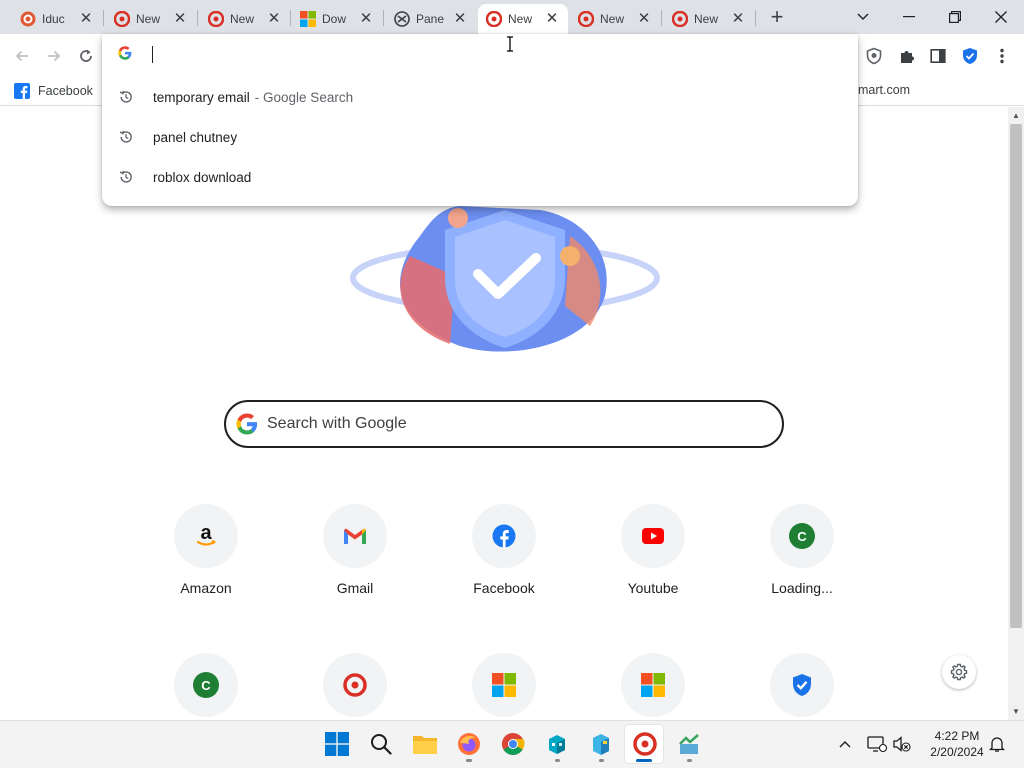  I want to click on taskbar-chrome, so click(513, 744).